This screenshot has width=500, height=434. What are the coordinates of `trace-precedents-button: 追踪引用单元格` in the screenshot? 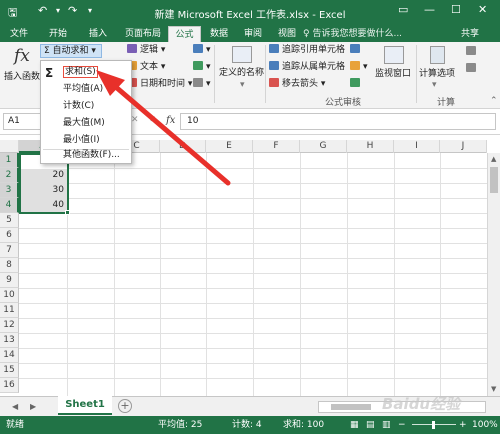 It's located at (307, 50).